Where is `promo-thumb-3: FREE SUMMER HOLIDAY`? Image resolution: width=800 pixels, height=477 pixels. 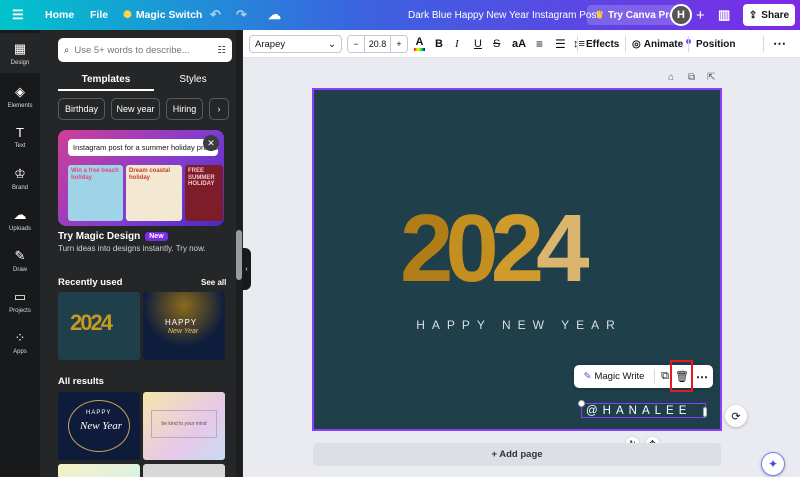
promo-thumb-3: FREE SUMMER HOLIDAY is located at coordinates (204, 193).